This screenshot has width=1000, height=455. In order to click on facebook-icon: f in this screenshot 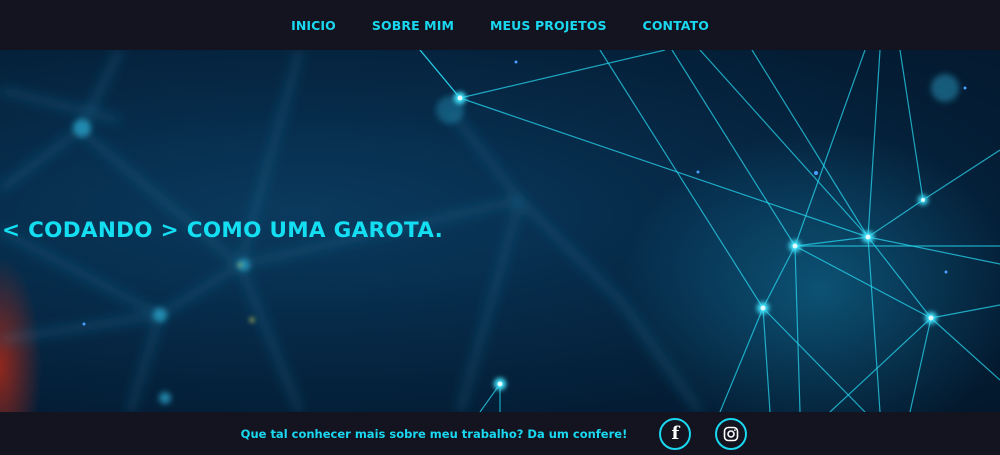, I will do `click(675, 433)`.